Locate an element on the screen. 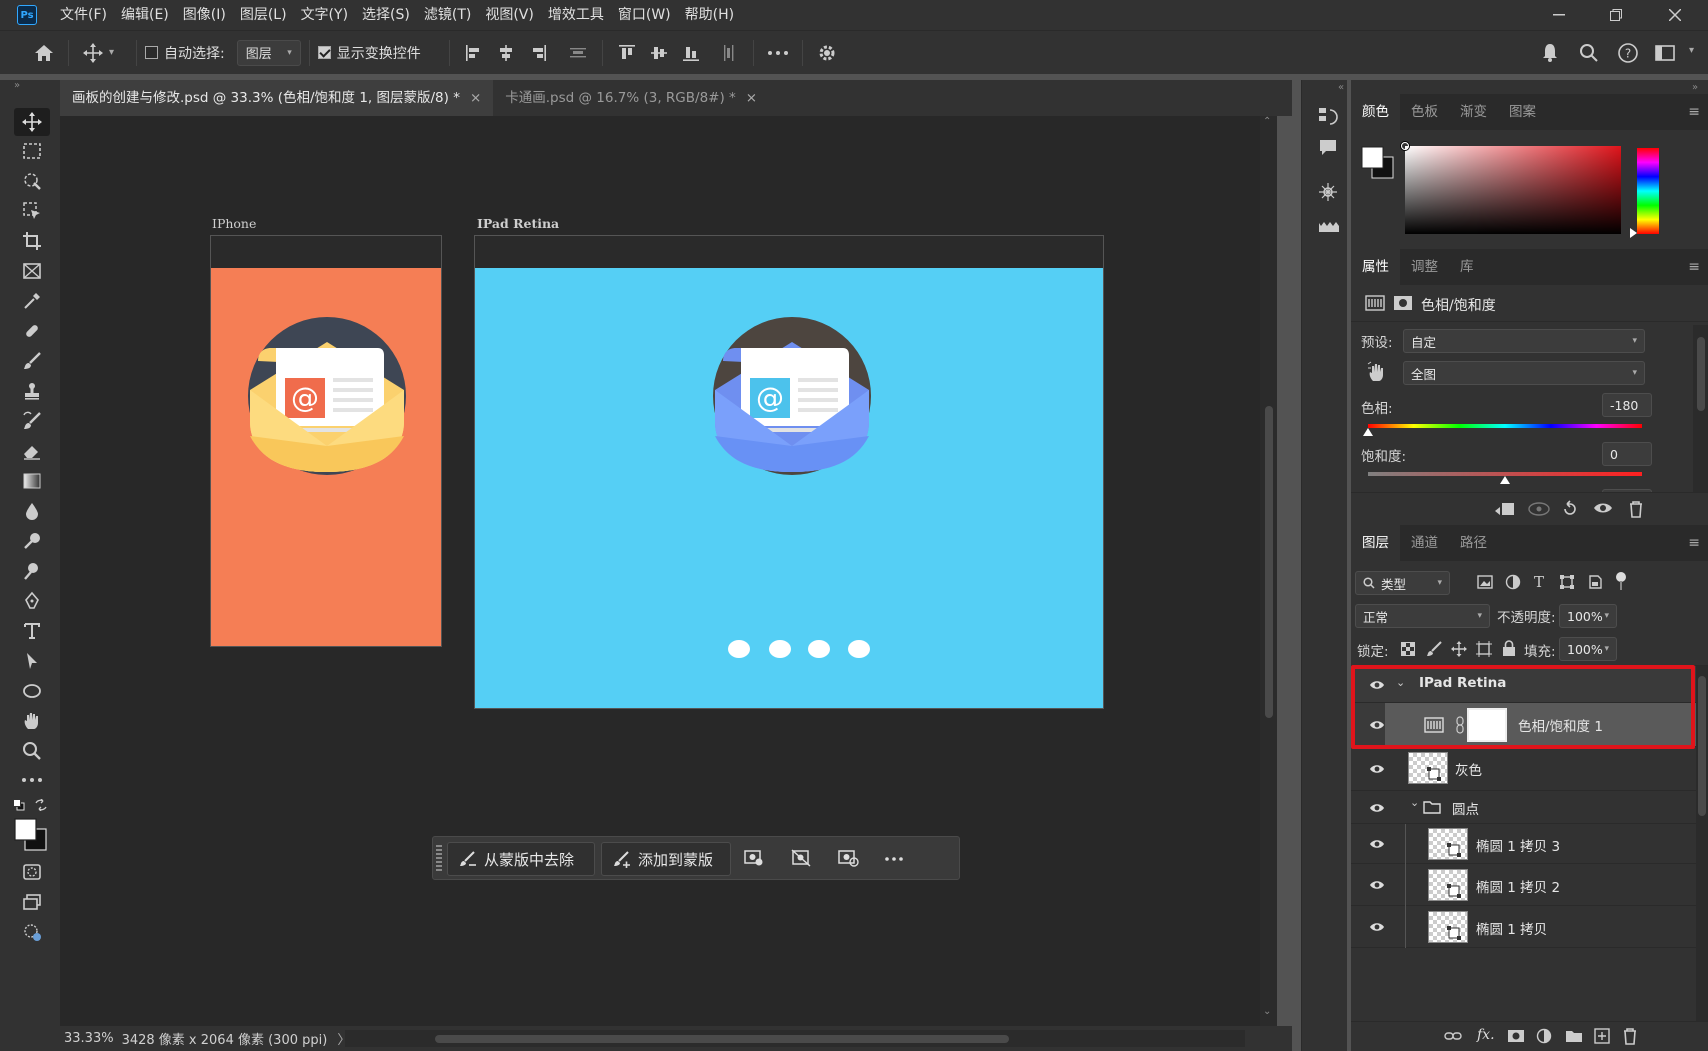 The image size is (1708, 1051). add-to-mask-button: 添加到蒙版 is located at coordinates (666, 859).